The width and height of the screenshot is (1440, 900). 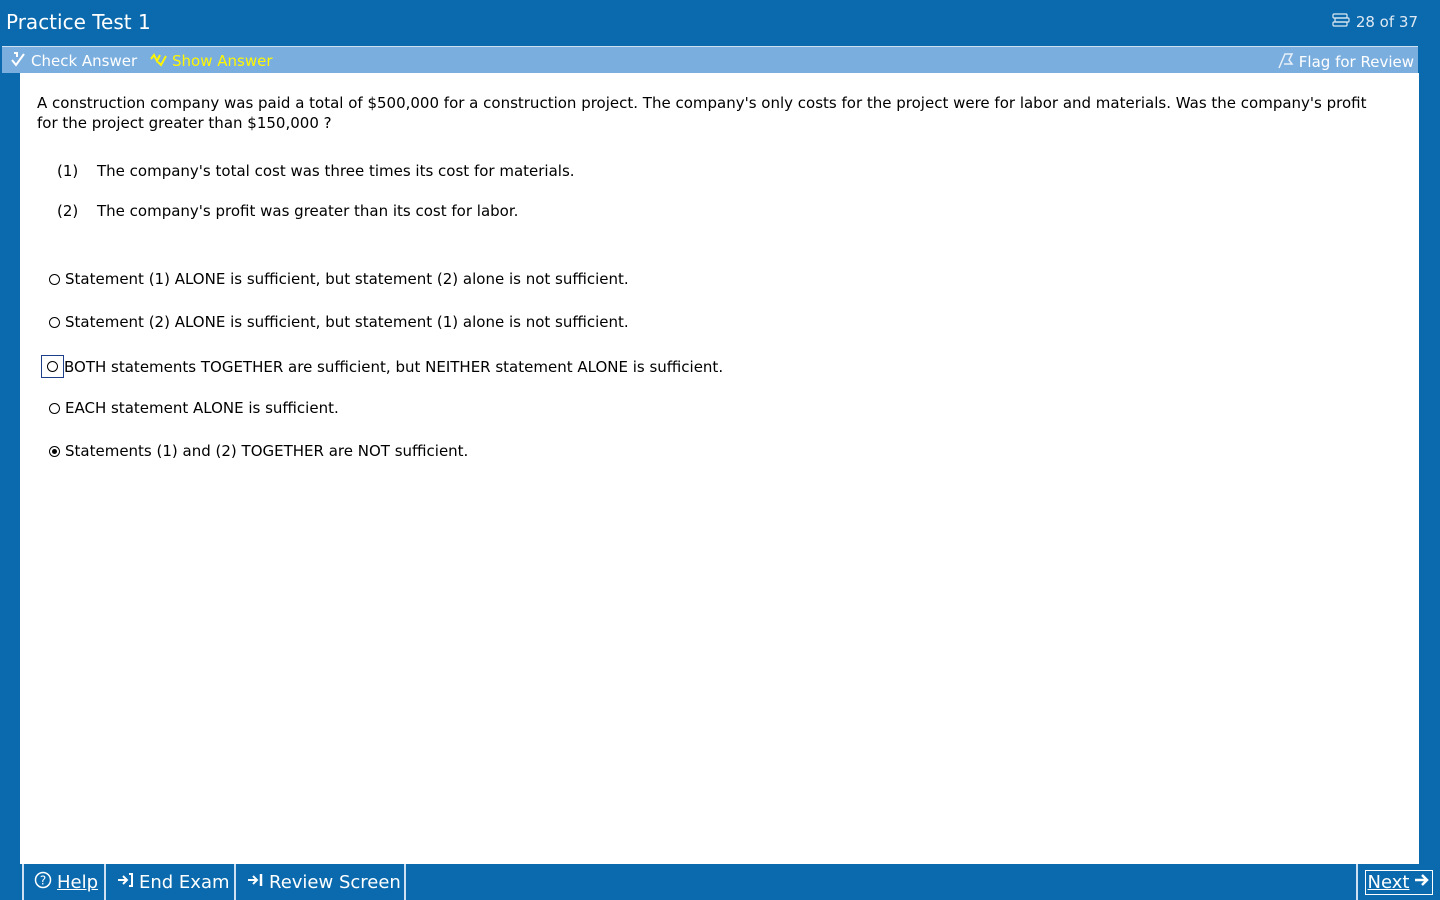 What do you see at coordinates (68, 211) in the screenshot?
I see `statement-number: (2)` at bounding box center [68, 211].